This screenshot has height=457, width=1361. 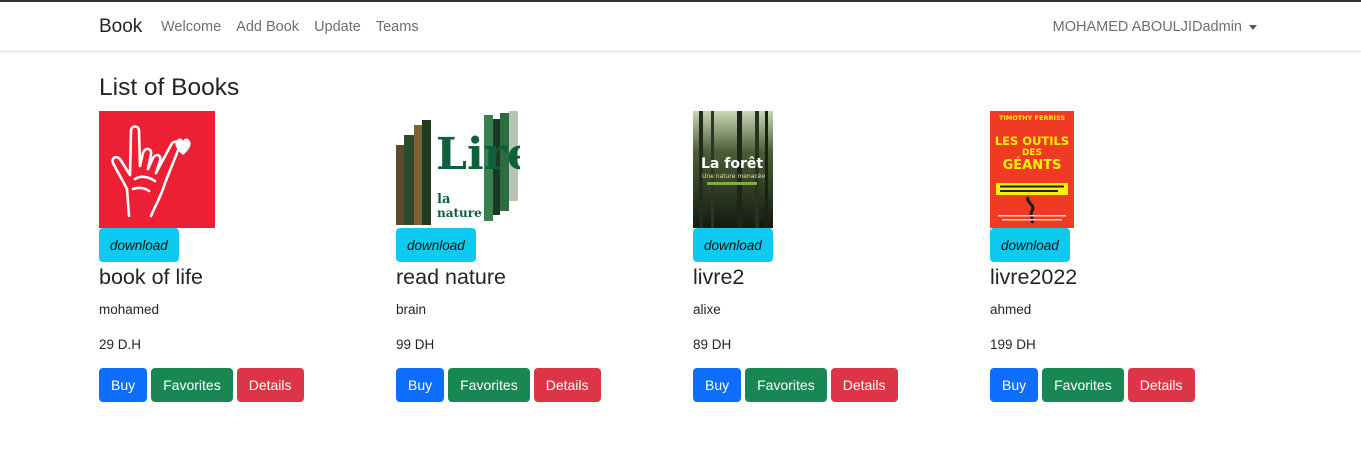 What do you see at coordinates (120, 27) in the screenshot?
I see `navbar-brand: Book` at bounding box center [120, 27].